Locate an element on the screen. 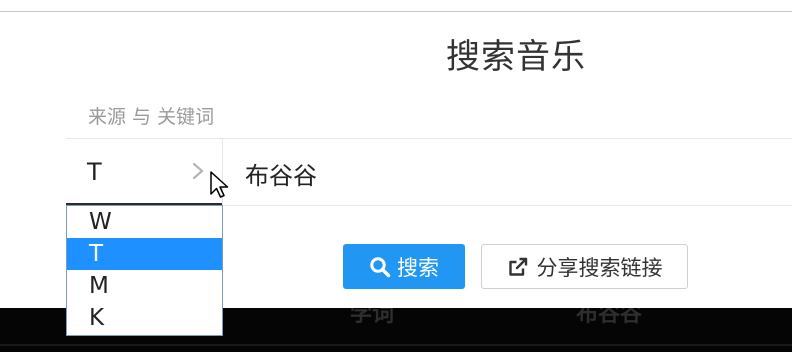 Image resolution: width=792 pixels, height=352 pixels. search-button-label: 搜索 is located at coordinates (418, 267).